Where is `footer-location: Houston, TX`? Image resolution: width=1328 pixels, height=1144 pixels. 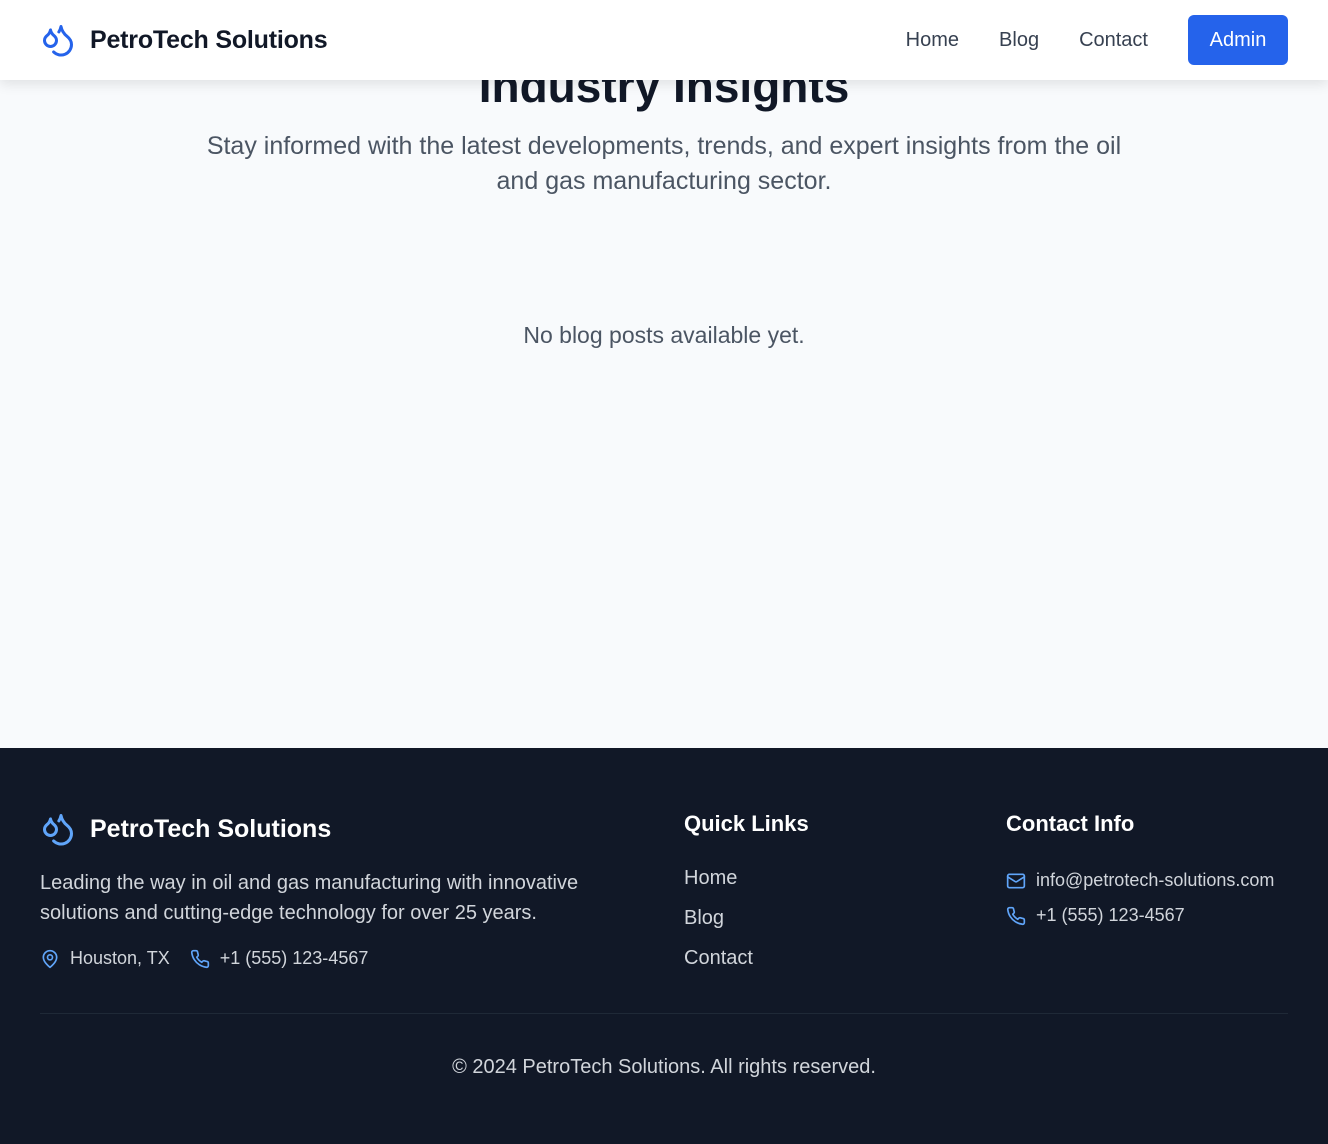 footer-location: Houston, TX is located at coordinates (105, 958).